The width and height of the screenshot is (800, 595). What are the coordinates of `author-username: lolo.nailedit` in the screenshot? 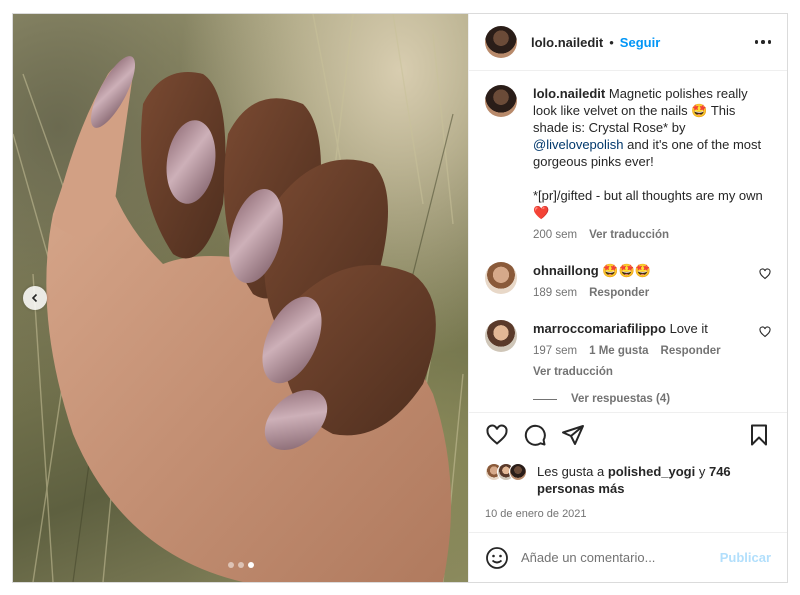 It's located at (567, 42).